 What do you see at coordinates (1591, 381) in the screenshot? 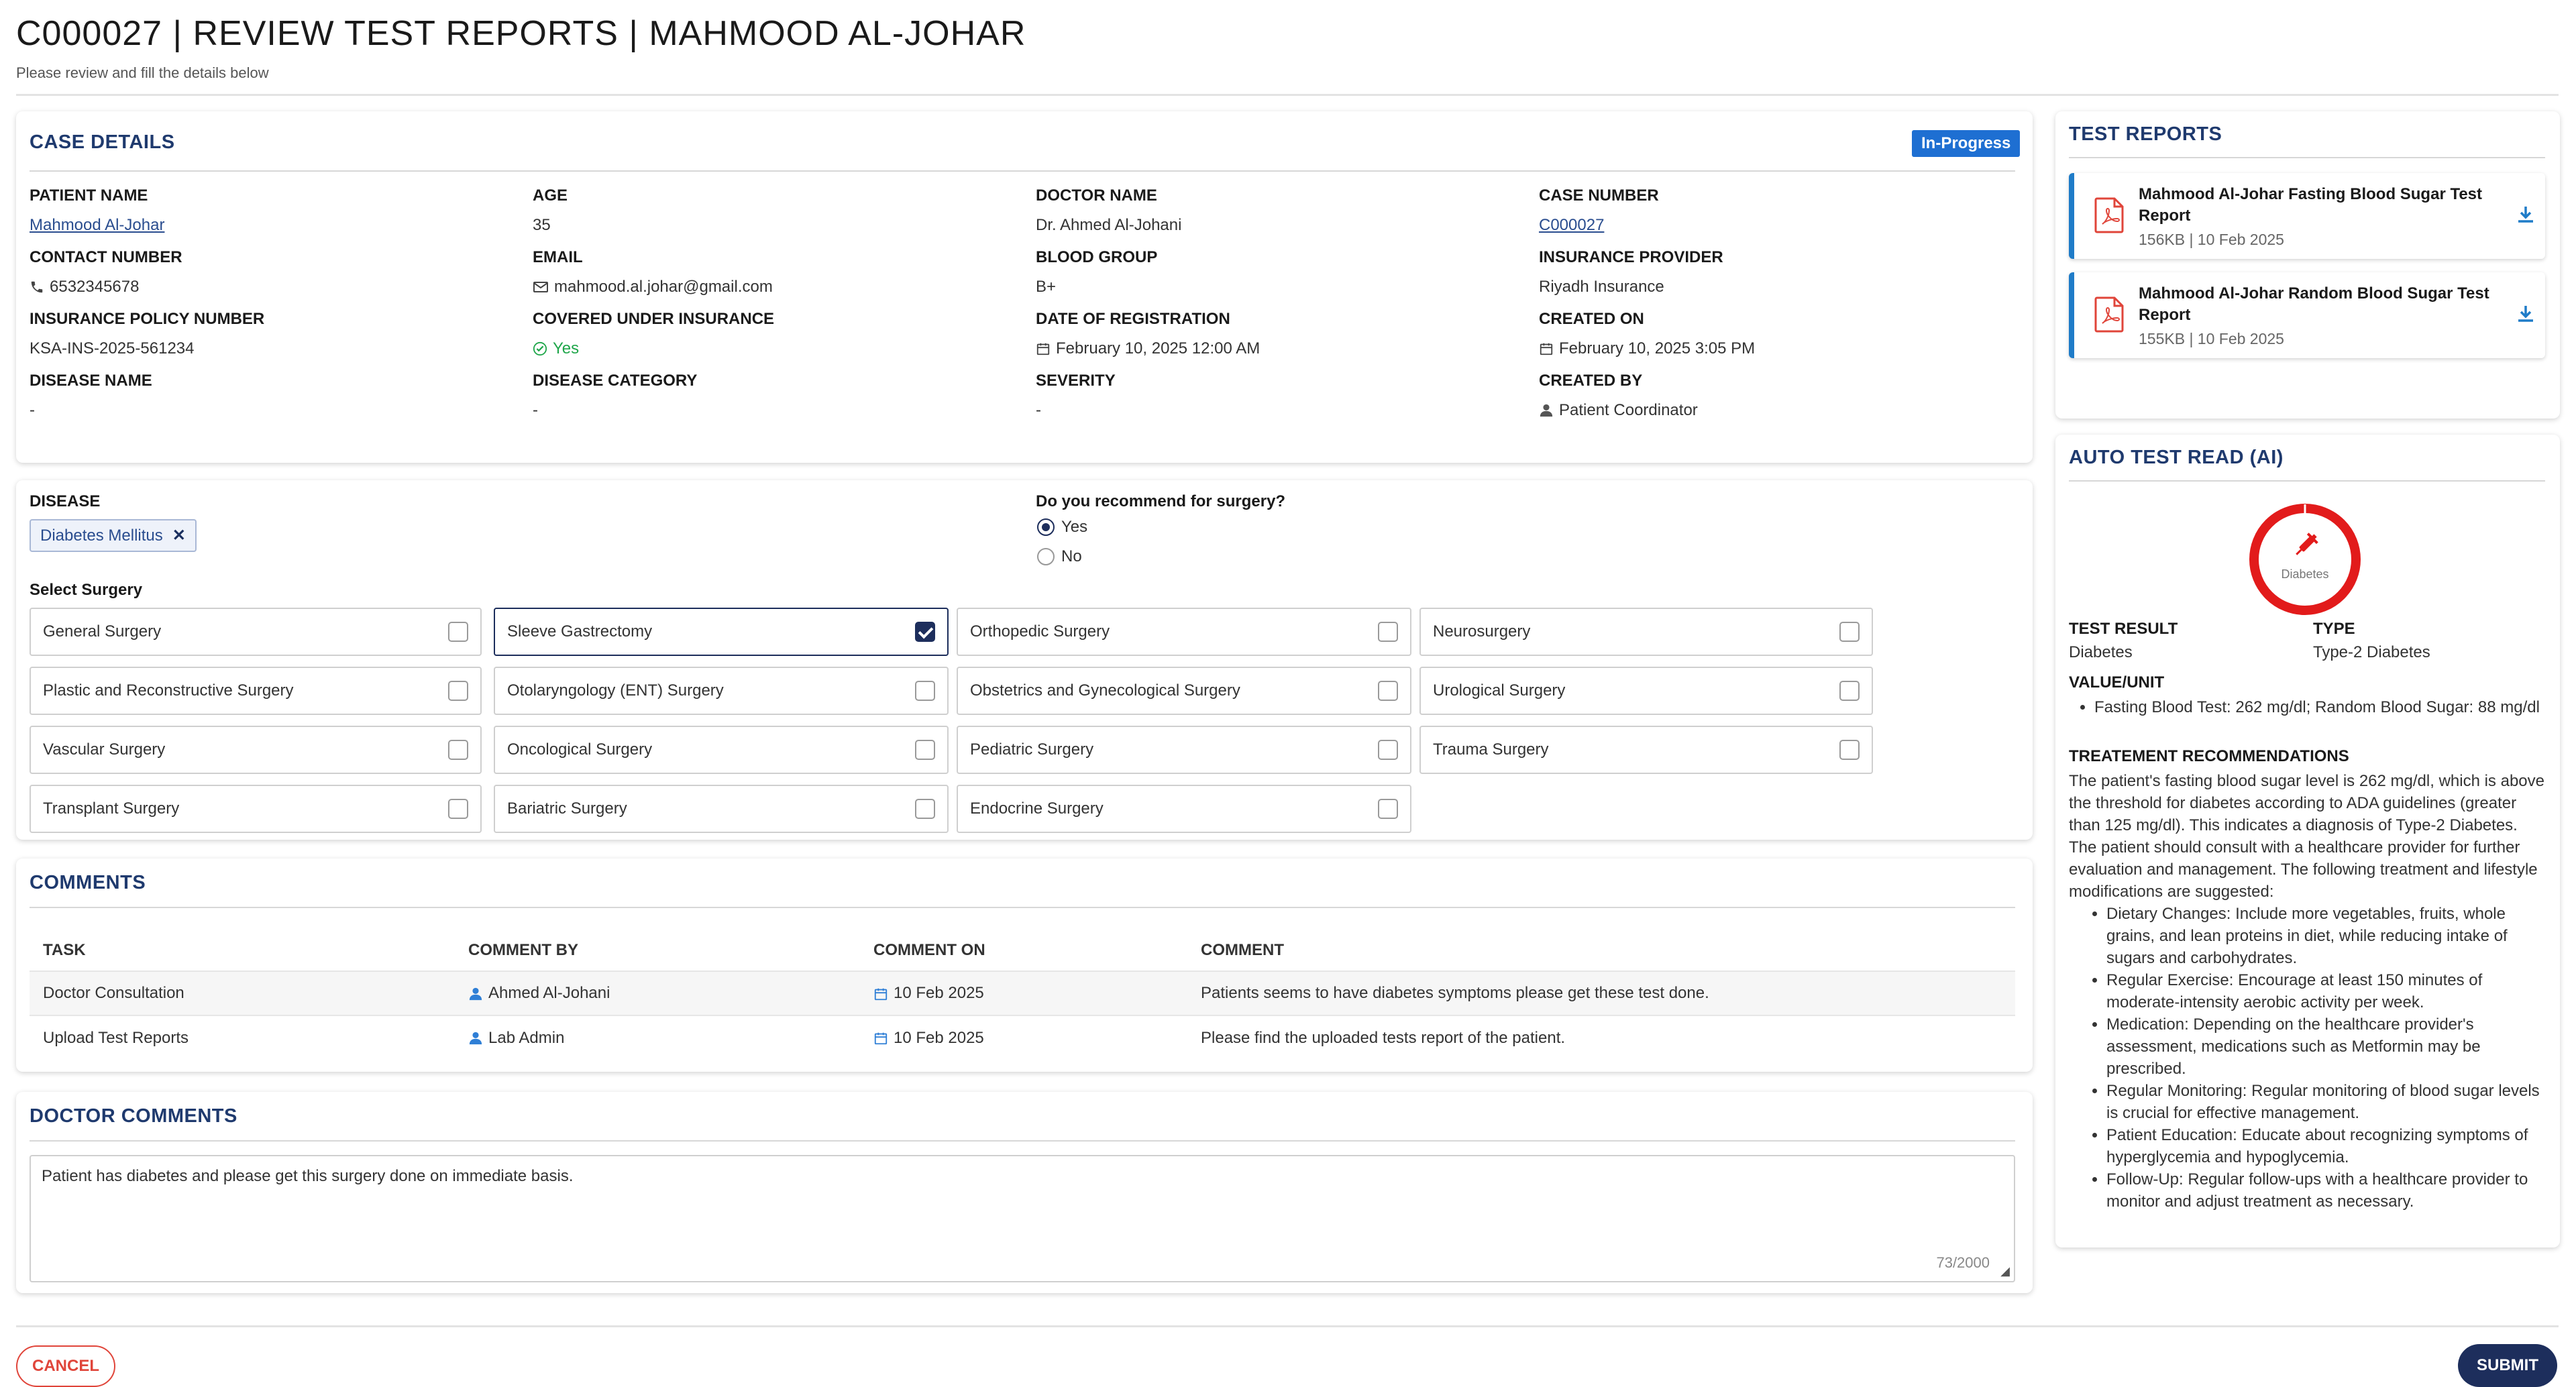
I see `created-by-label: CREATED BY` at bounding box center [1591, 381].